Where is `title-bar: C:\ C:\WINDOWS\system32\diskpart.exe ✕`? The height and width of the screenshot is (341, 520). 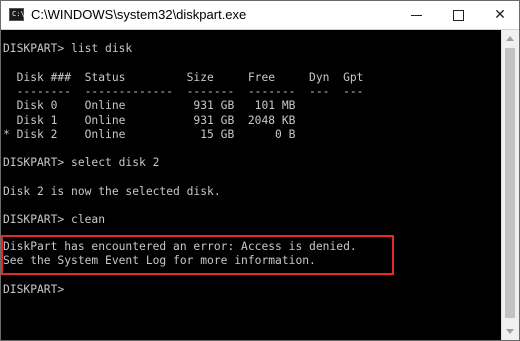
title-bar: C:\ C:\WINDOWS\system32\diskpart.exe ✕ is located at coordinates (260, 15).